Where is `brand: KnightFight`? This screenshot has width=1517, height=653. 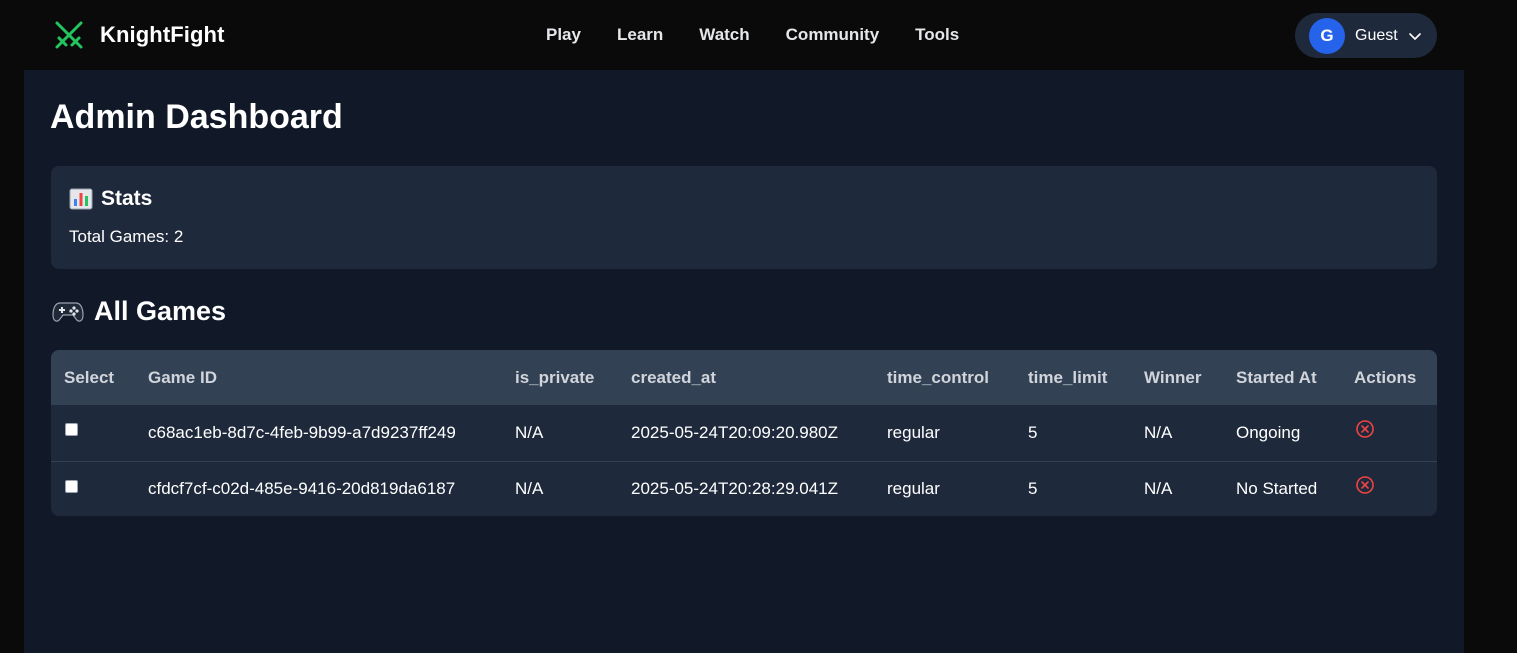 brand: KnightFight is located at coordinates (138, 35).